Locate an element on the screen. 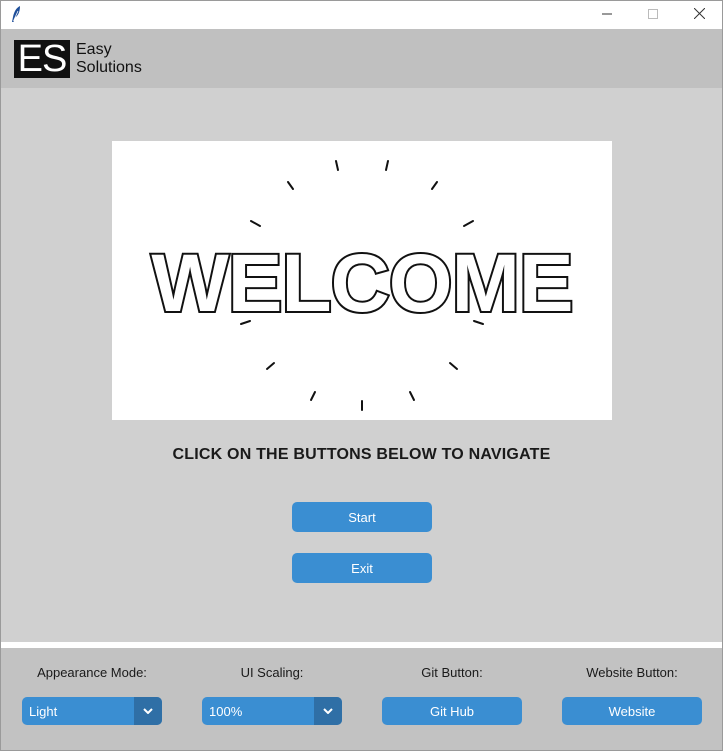 The image size is (723, 751). header-bar: ES Easy Solutions is located at coordinates (361, 58).